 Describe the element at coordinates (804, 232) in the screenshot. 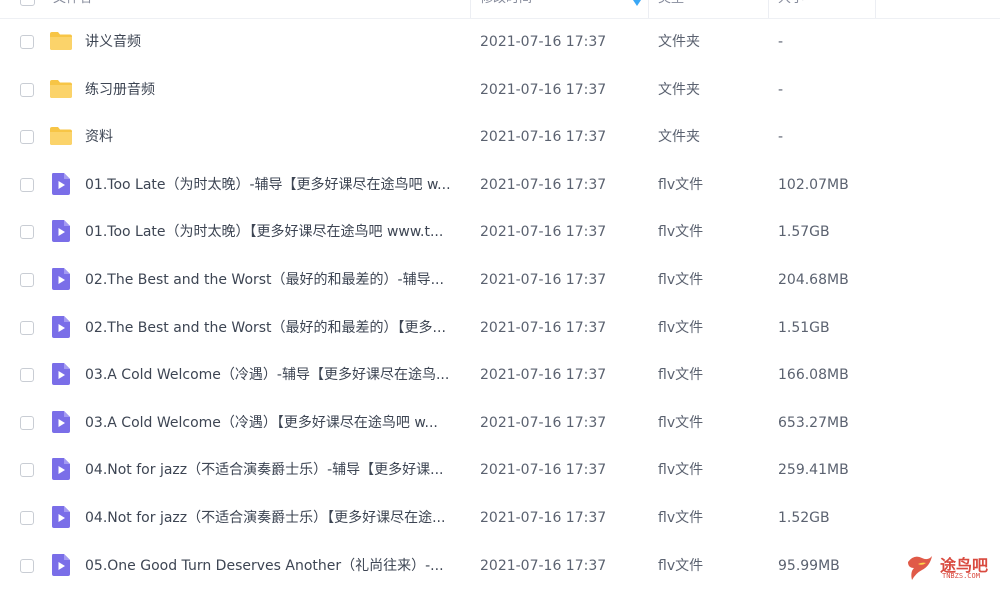

I see `file-size: 1.57GB` at that location.